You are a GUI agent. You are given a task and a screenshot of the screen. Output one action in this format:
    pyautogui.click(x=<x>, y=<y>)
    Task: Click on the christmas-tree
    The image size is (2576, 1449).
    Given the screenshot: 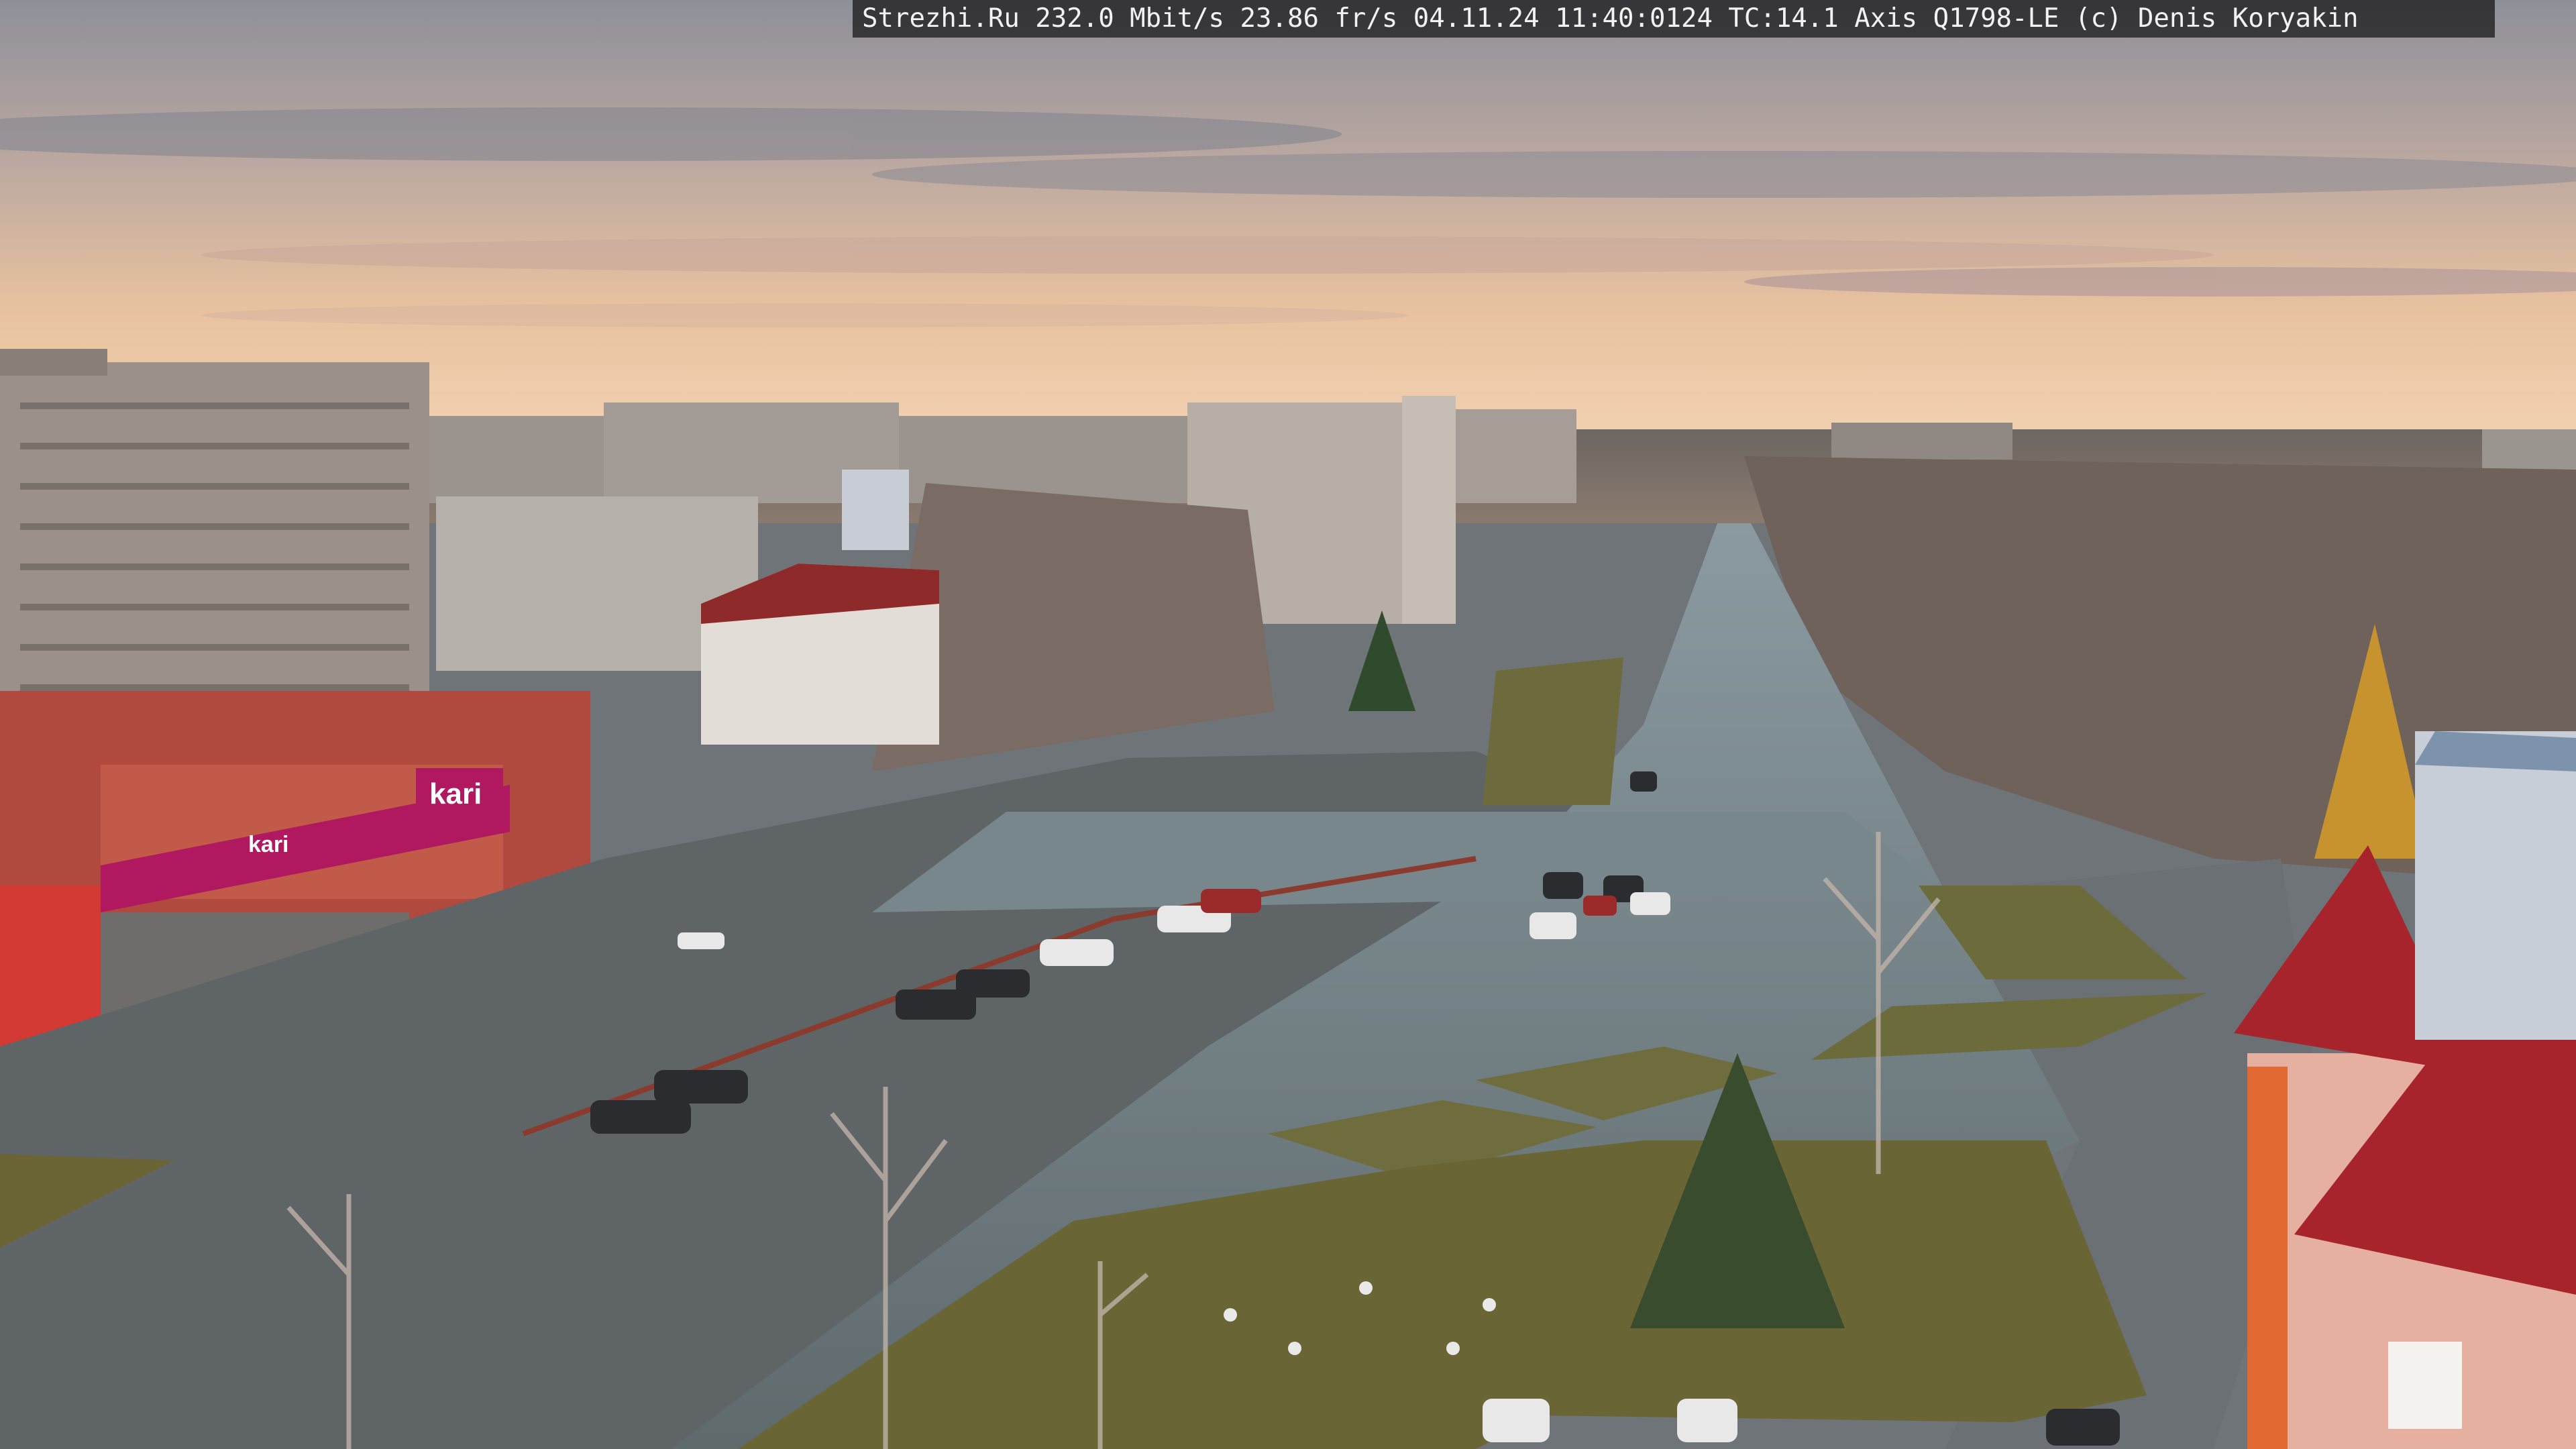 What is the action you would take?
    pyautogui.click(x=1381, y=660)
    